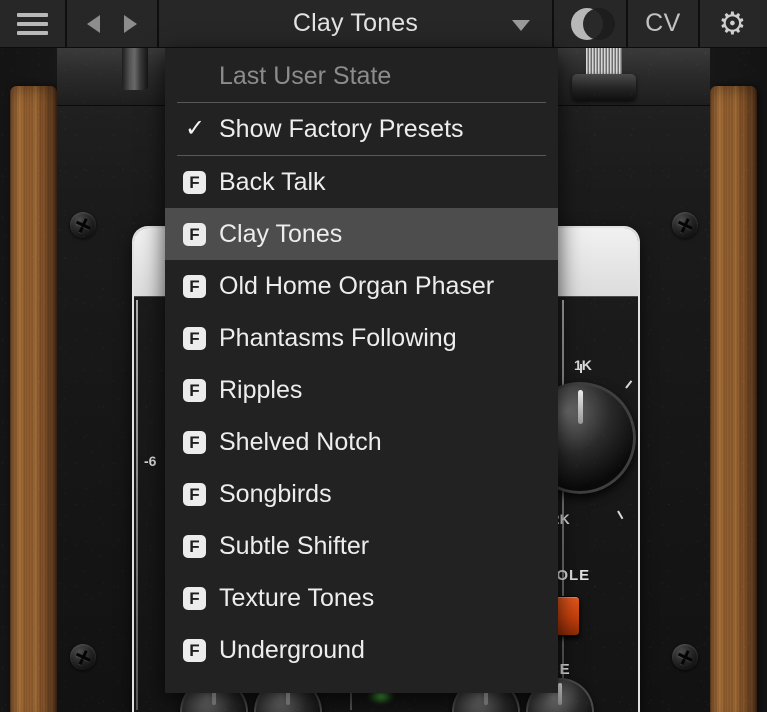 The height and width of the screenshot is (712, 767). I want to click on toggle-switch-left, so click(135, 69).